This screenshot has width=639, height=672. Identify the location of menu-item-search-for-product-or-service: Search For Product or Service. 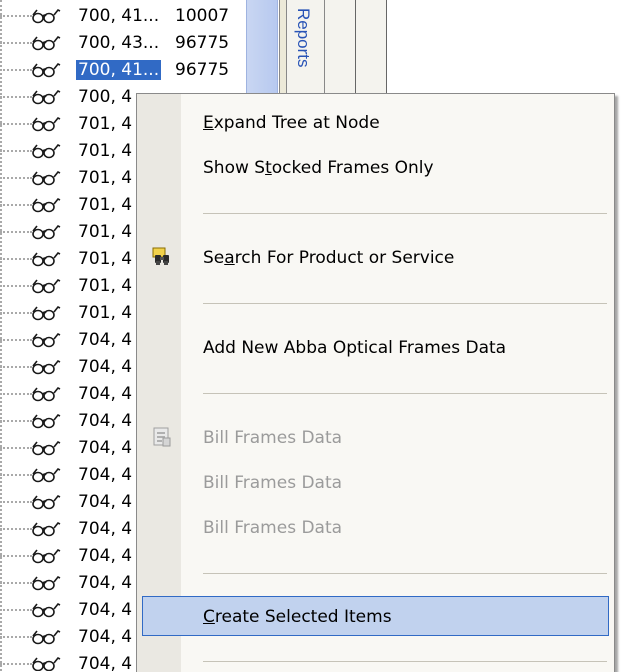
(375, 258).